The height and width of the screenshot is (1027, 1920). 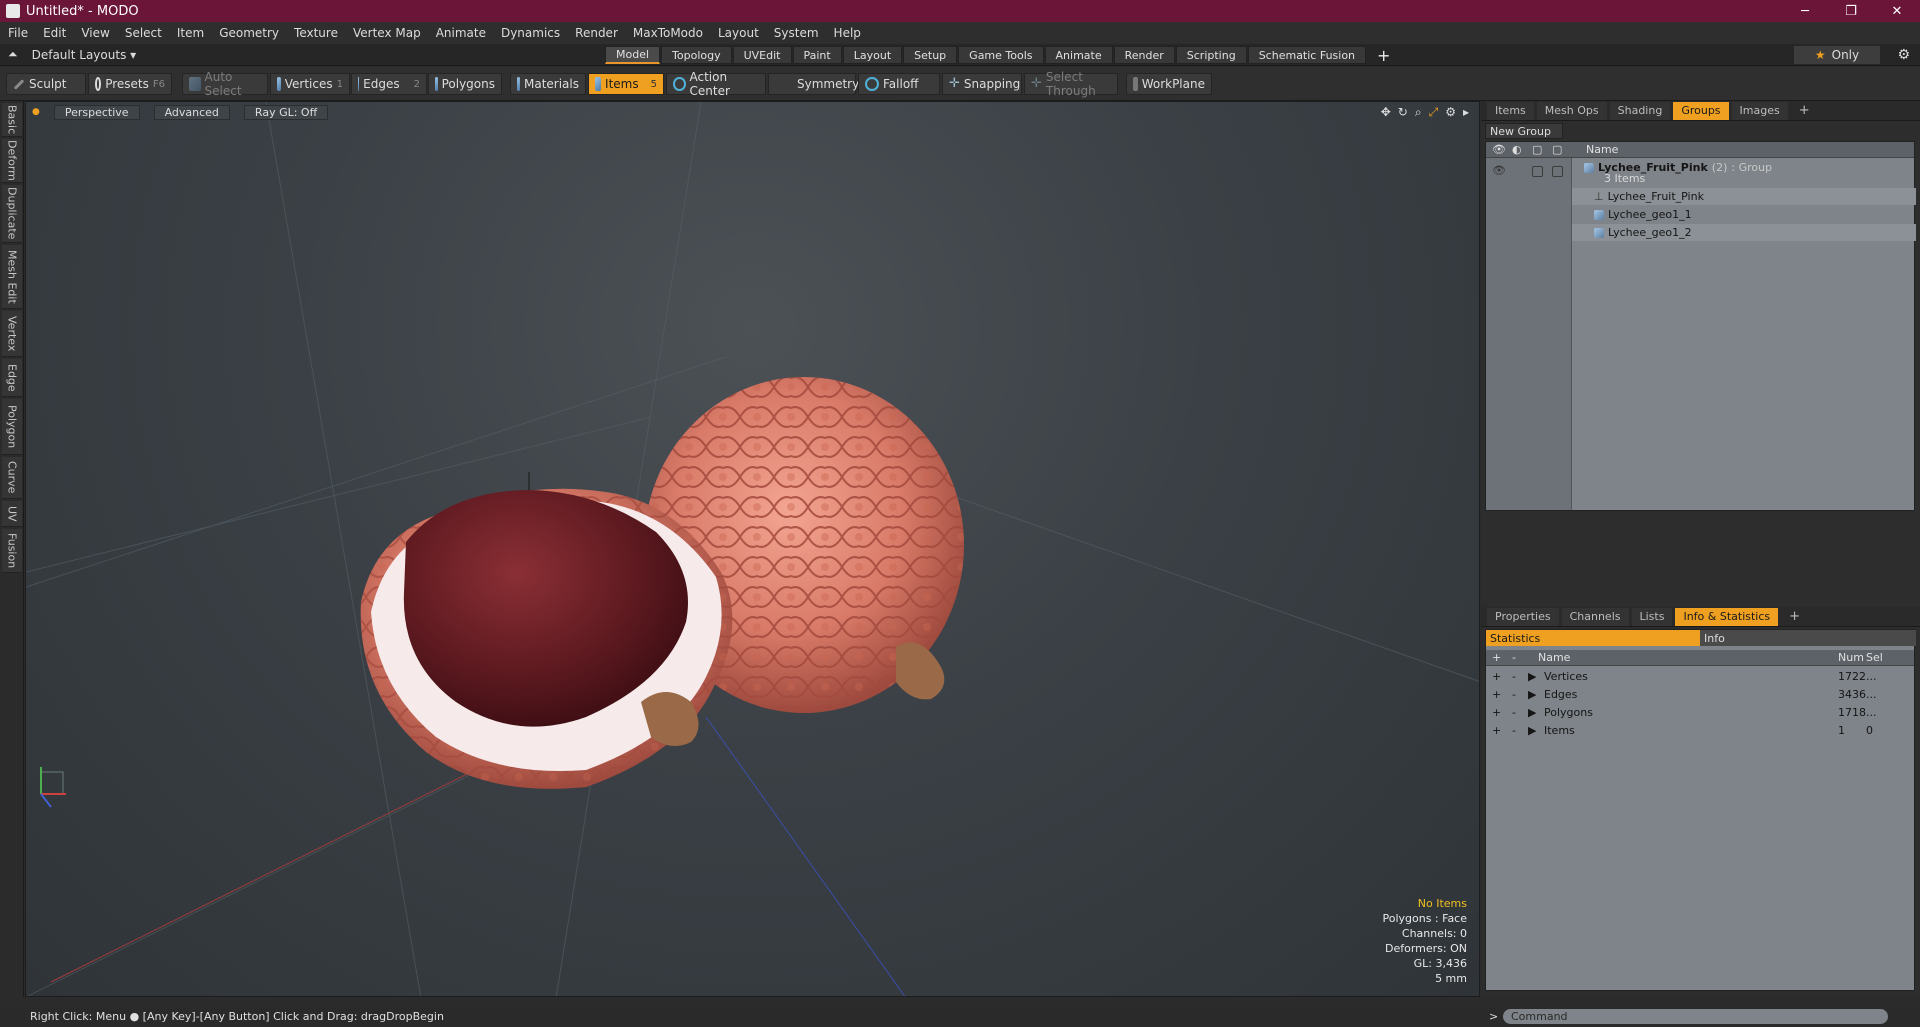 What do you see at coordinates (1169, 84) in the screenshot?
I see `workplane-button: WorkPlane` at bounding box center [1169, 84].